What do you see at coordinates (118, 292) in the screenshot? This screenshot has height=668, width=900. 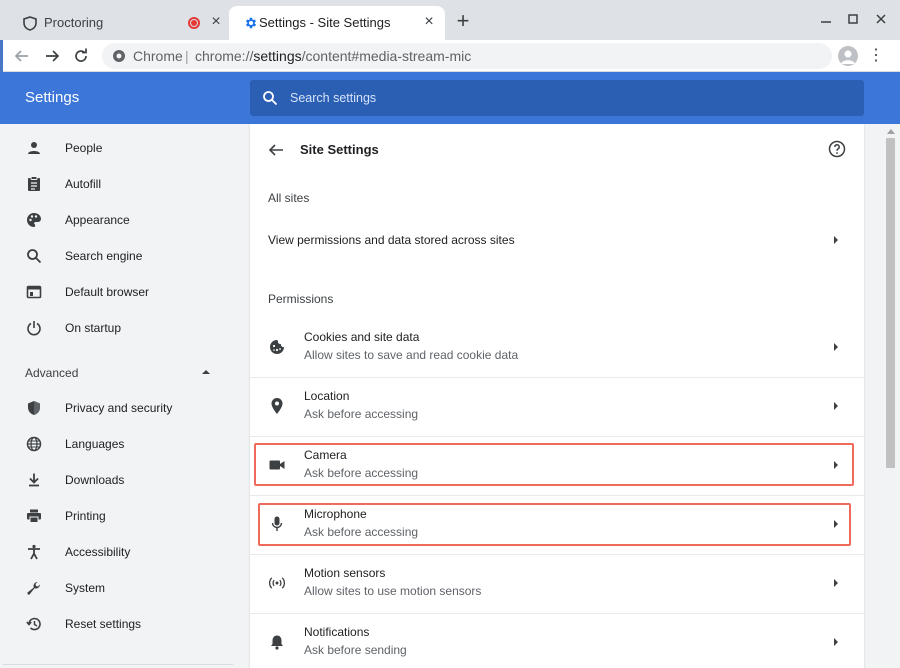 I see `sidebar-item-default-browser: Default browser` at bounding box center [118, 292].